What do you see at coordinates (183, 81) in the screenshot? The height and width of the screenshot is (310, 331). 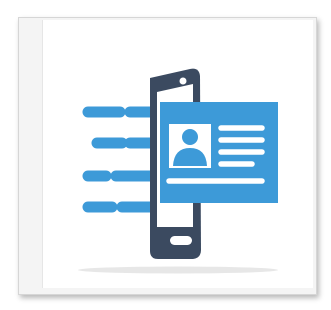 I see `camera-icon` at bounding box center [183, 81].